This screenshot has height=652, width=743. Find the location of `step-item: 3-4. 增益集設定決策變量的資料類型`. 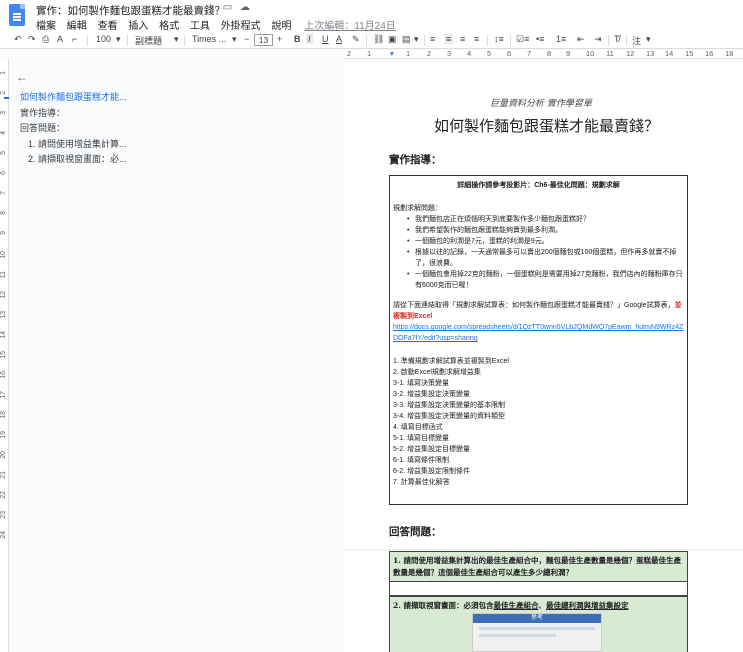

step-item: 3-4. 增益集設定決策變量的資料類型 is located at coordinates (449, 416).